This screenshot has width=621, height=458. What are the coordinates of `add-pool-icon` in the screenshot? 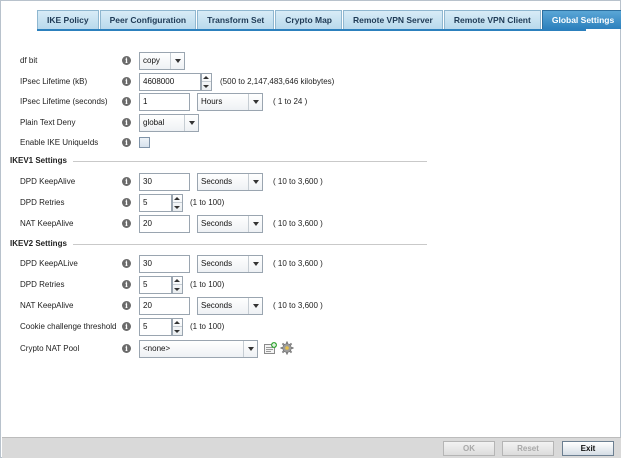 It's located at (270, 348).